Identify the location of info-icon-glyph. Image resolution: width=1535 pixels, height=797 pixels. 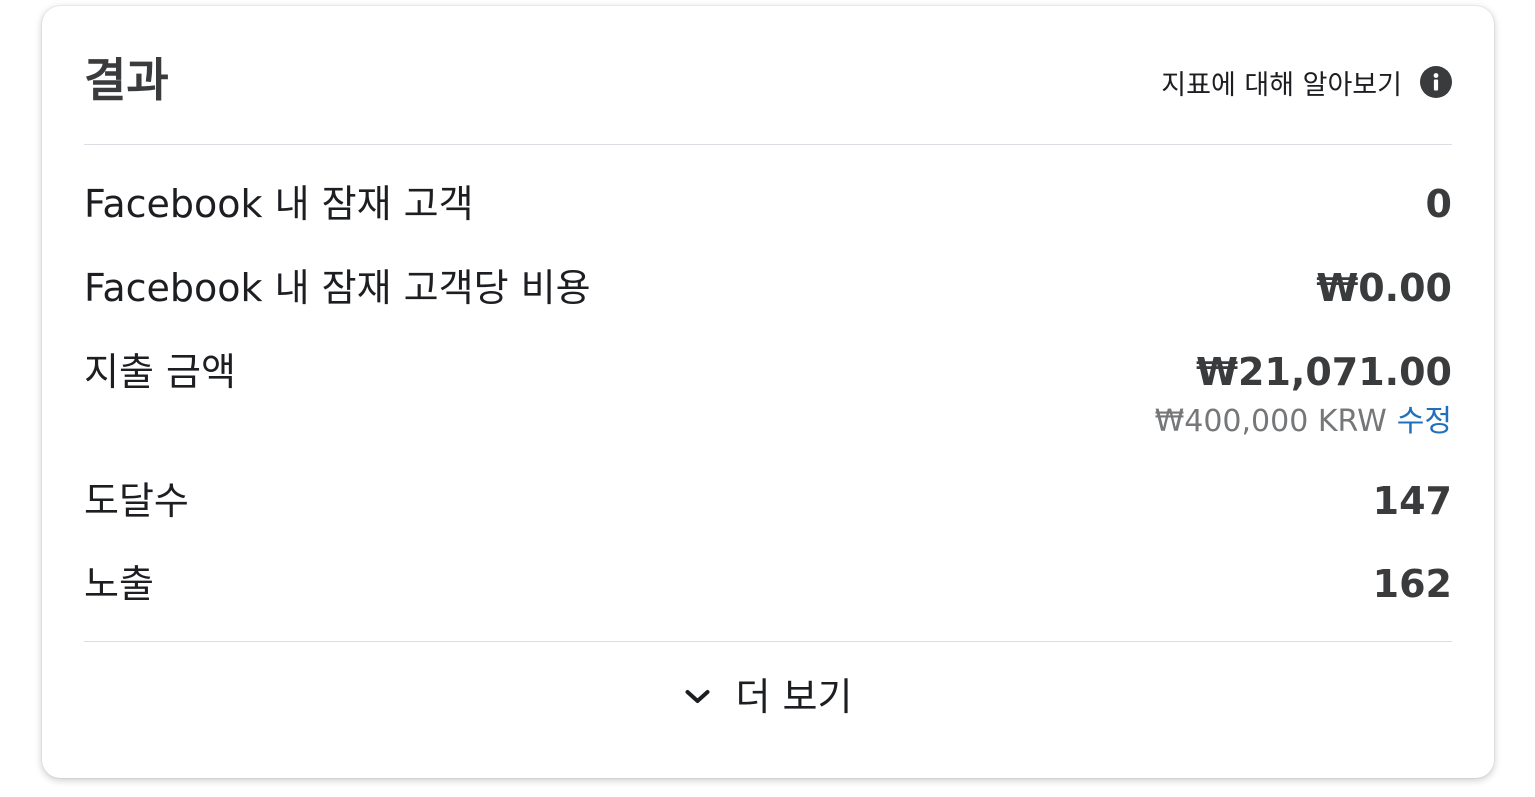
(1436, 82).